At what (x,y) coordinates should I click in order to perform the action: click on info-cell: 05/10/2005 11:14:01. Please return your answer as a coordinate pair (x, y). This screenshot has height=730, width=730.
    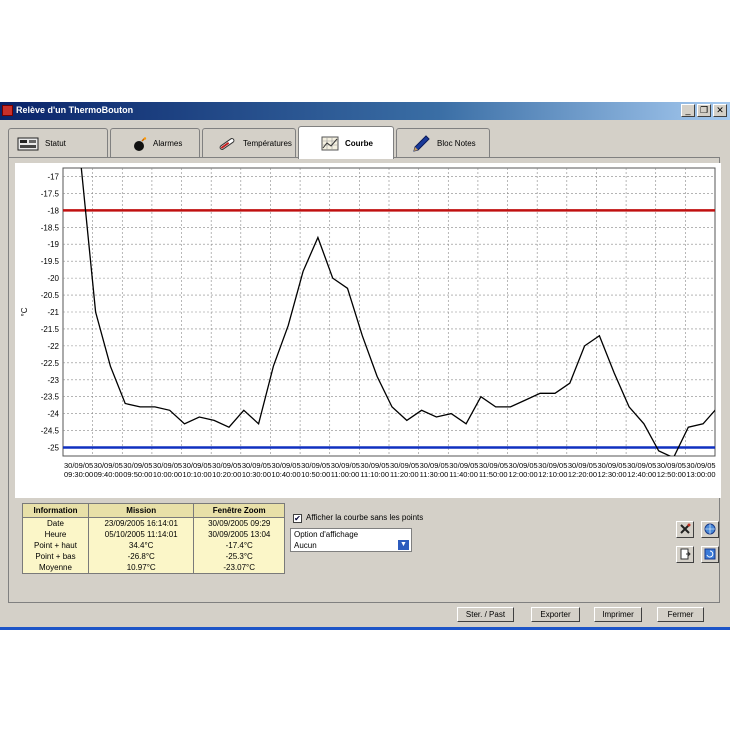
    Looking at the image, I should click on (141, 534).